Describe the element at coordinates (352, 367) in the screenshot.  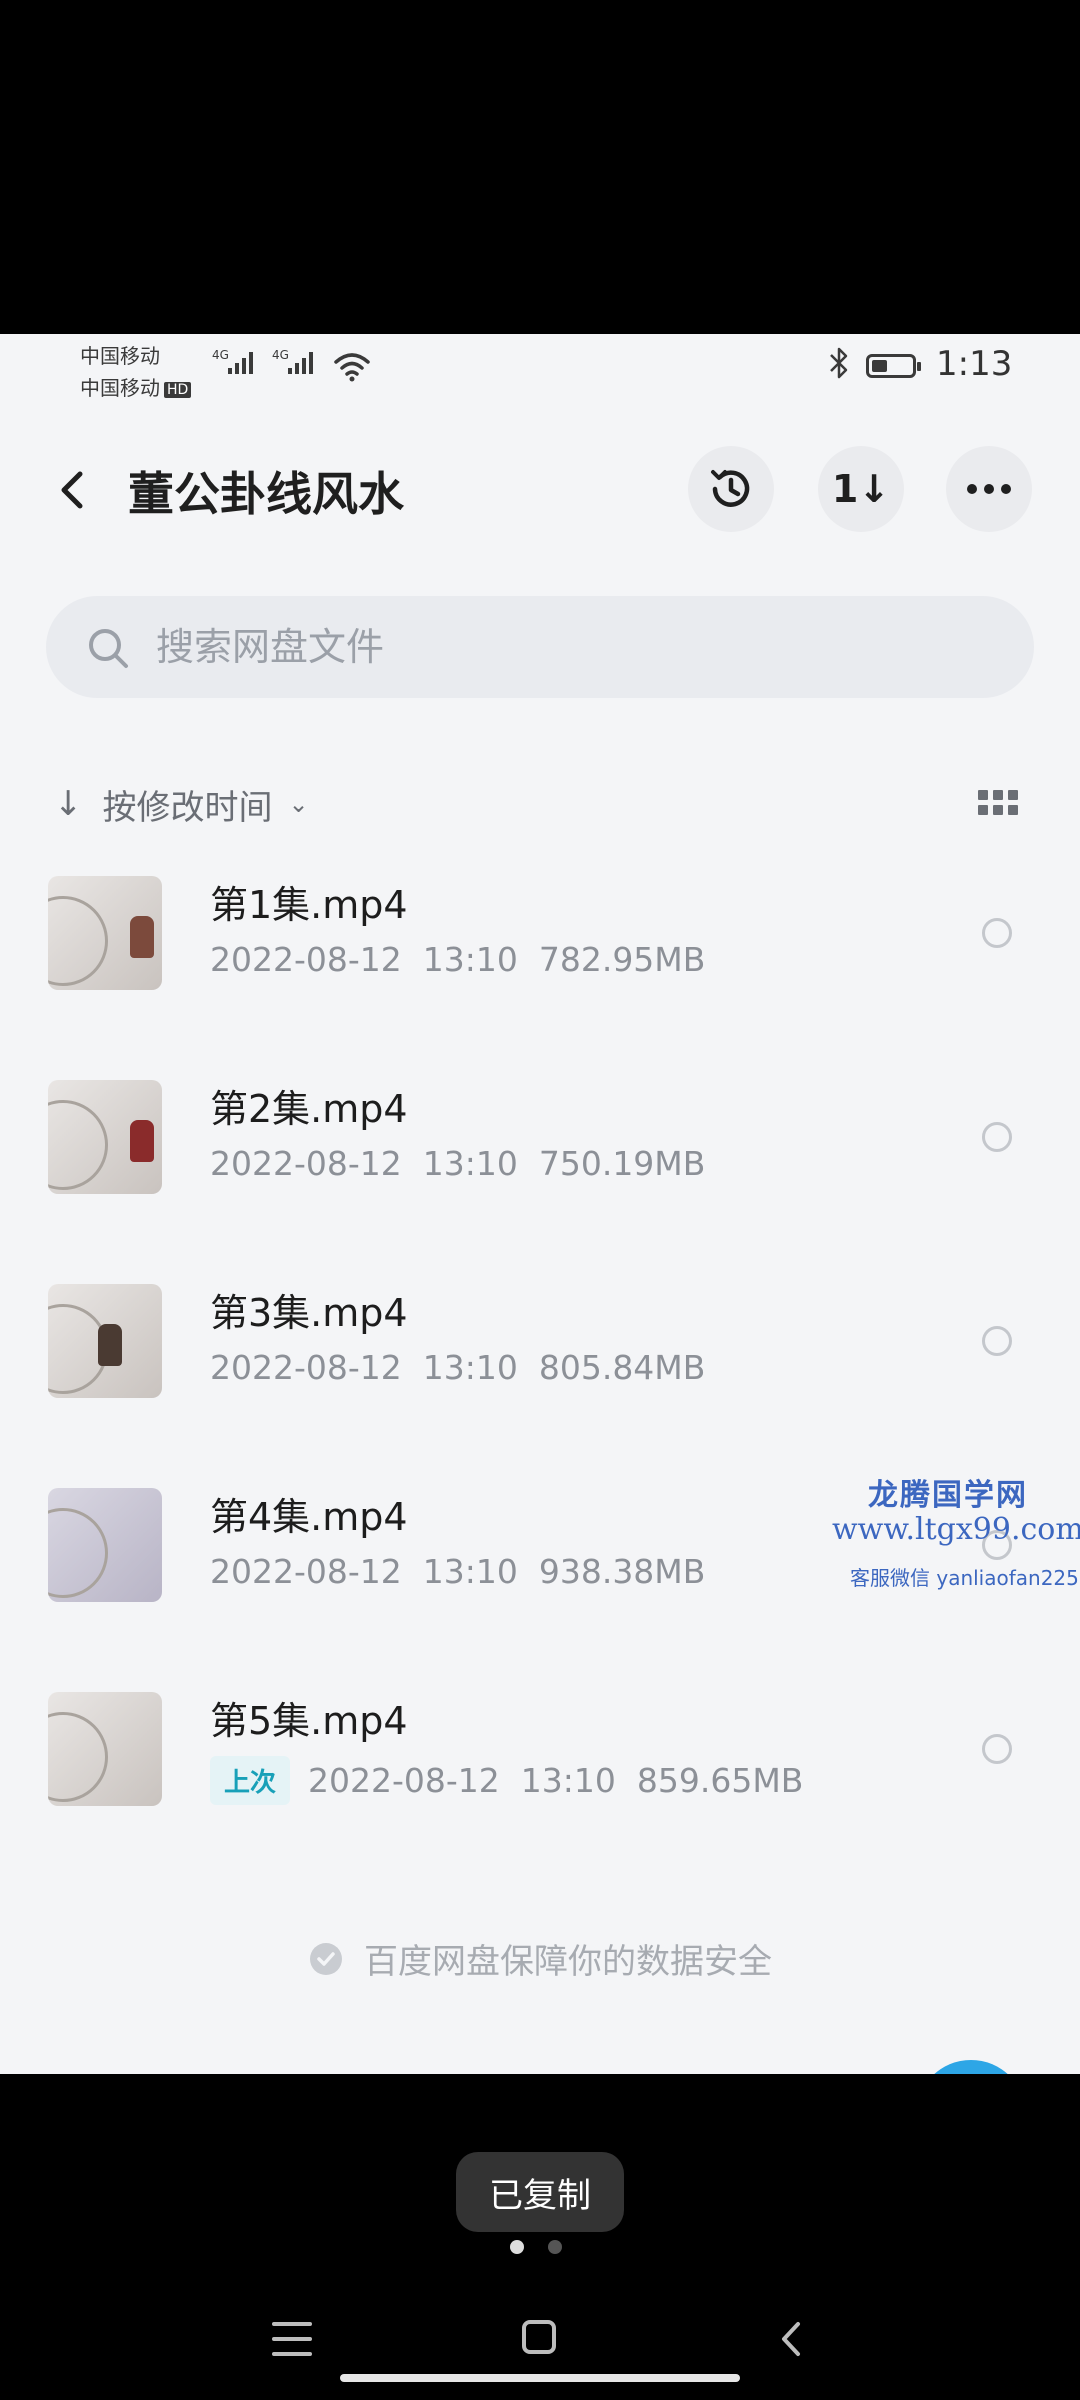
I see `wifi-icon` at that location.